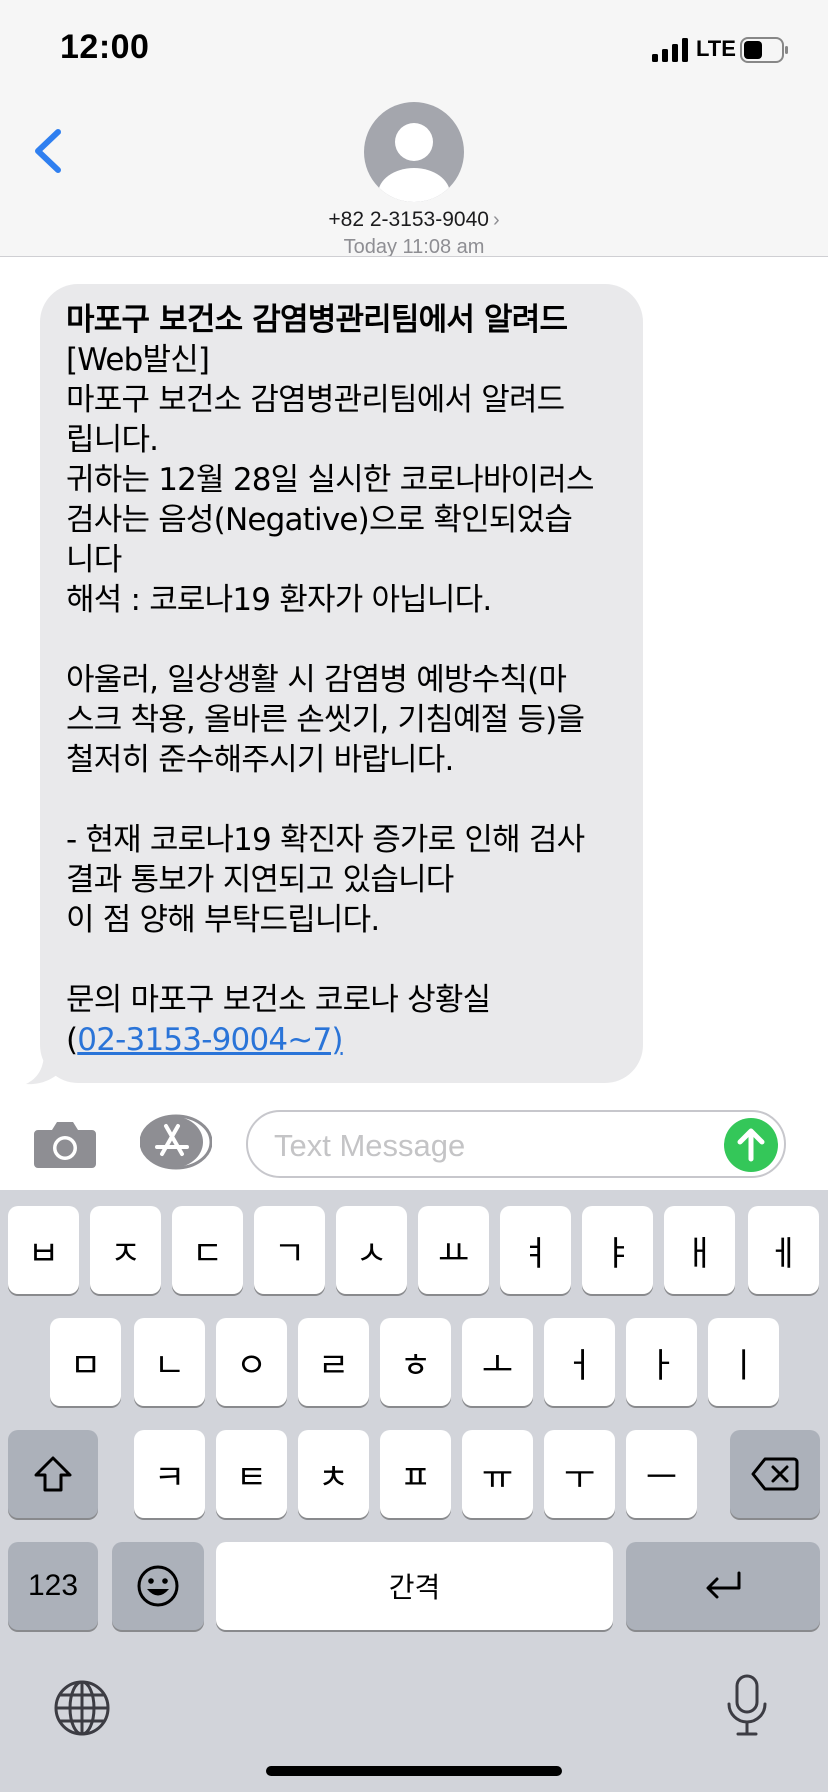 This screenshot has height=1792, width=828. Describe the element at coordinates (783, 1250) in the screenshot. I see `key: ㅔ` at that location.